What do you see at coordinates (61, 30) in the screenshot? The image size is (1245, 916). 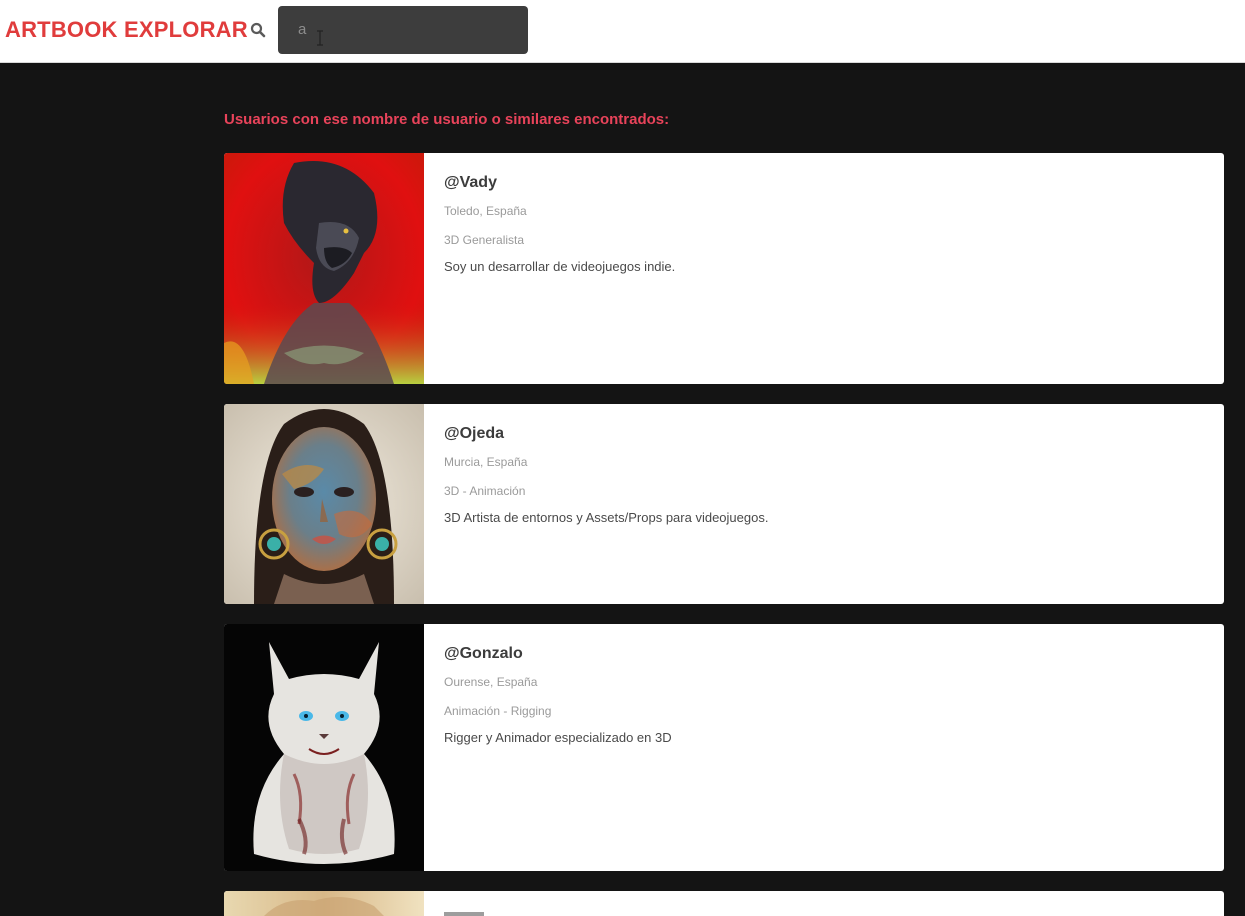 I see `brand-logo-link: ARTBOOK` at bounding box center [61, 30].